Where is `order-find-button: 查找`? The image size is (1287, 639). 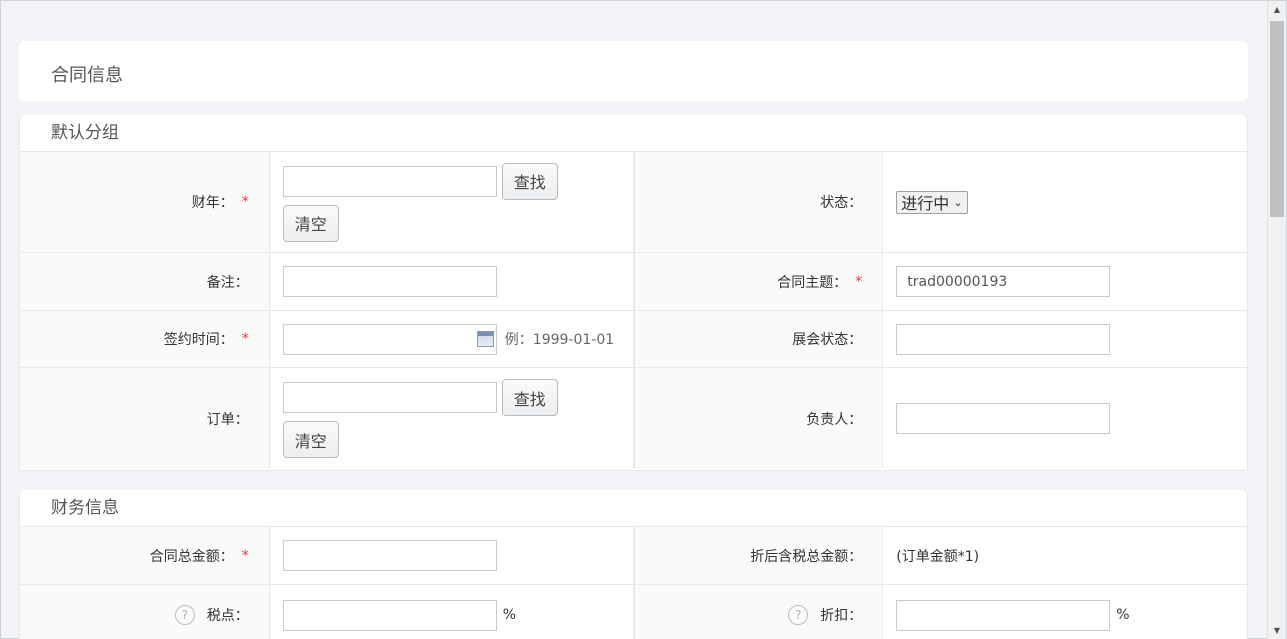 order-find-button: 查找 is located at coordinates (529, 397).